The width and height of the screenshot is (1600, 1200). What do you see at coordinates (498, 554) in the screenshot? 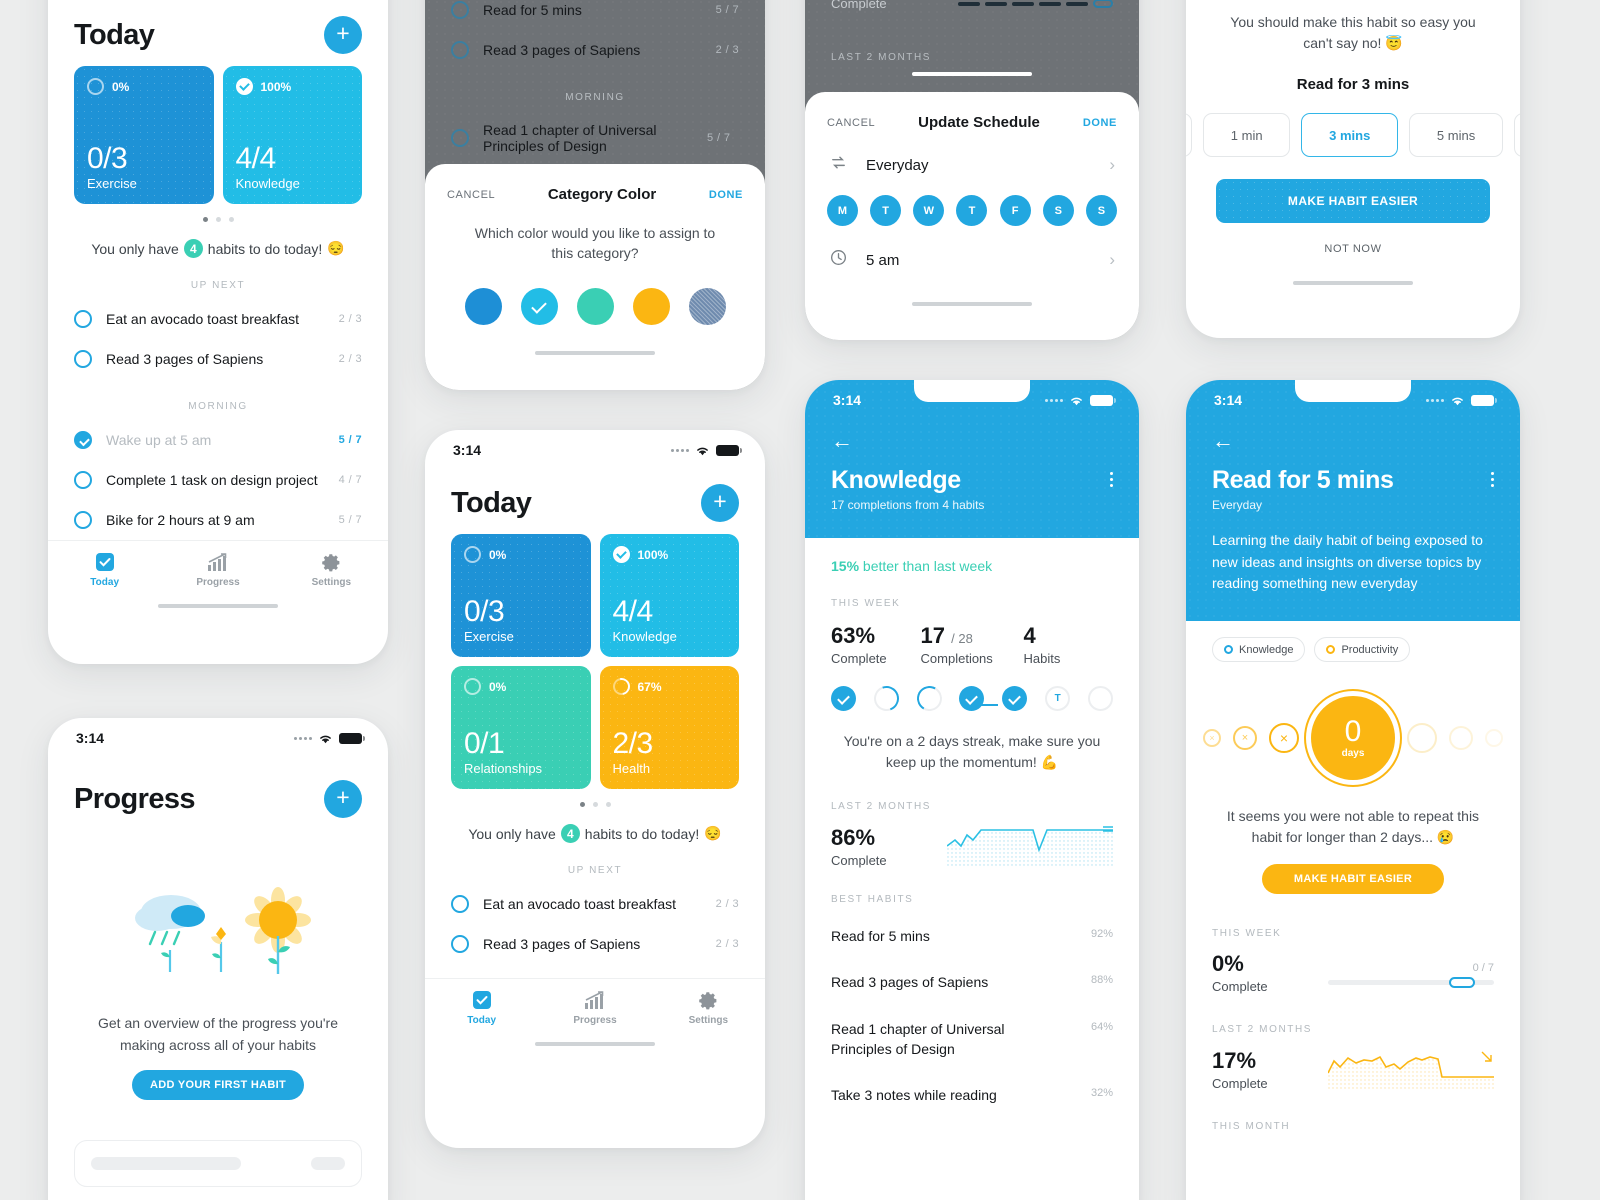
I see `card-percent: 0%` at bounding box center [498, 554].